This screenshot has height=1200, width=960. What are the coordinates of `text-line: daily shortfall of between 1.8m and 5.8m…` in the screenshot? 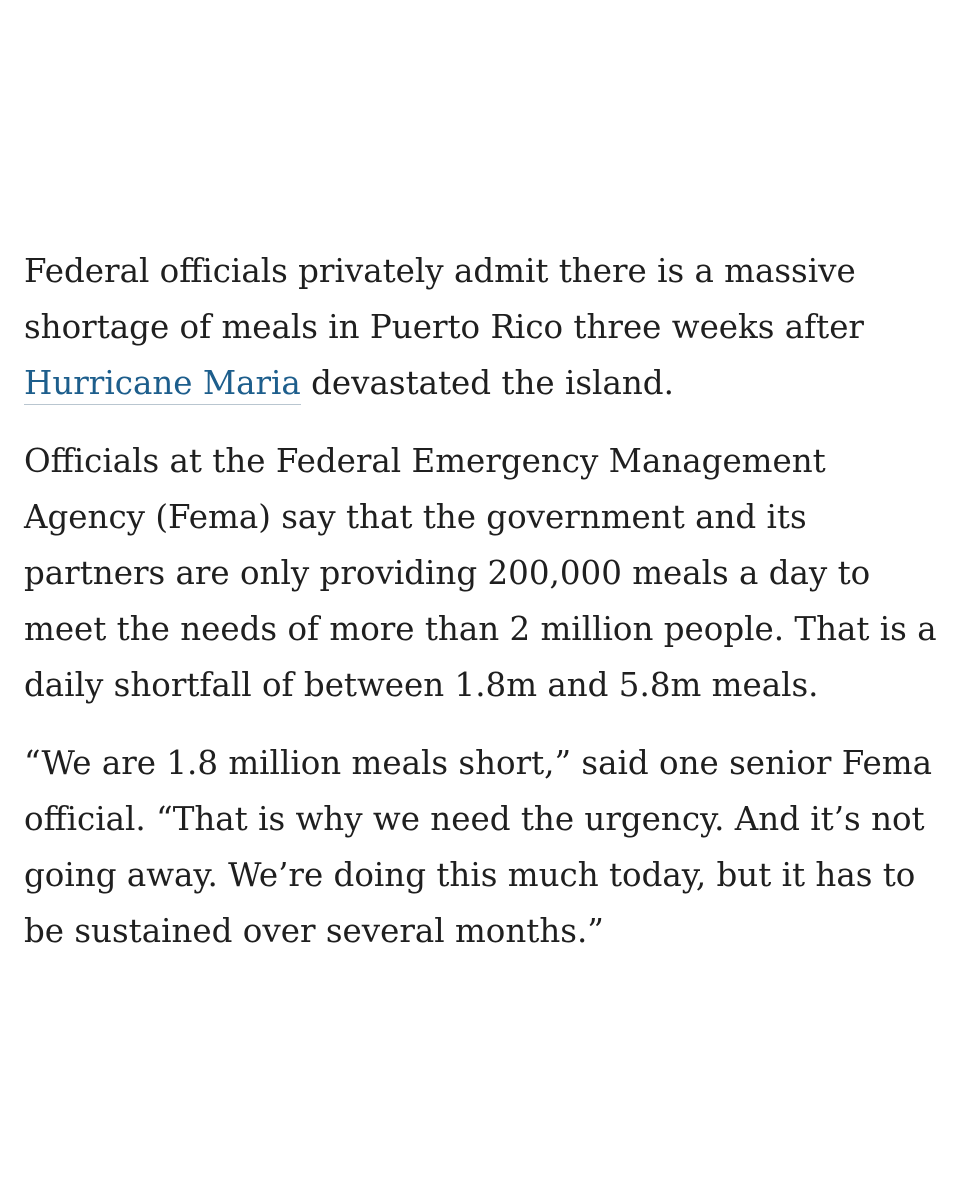 It's located at (421, 685).